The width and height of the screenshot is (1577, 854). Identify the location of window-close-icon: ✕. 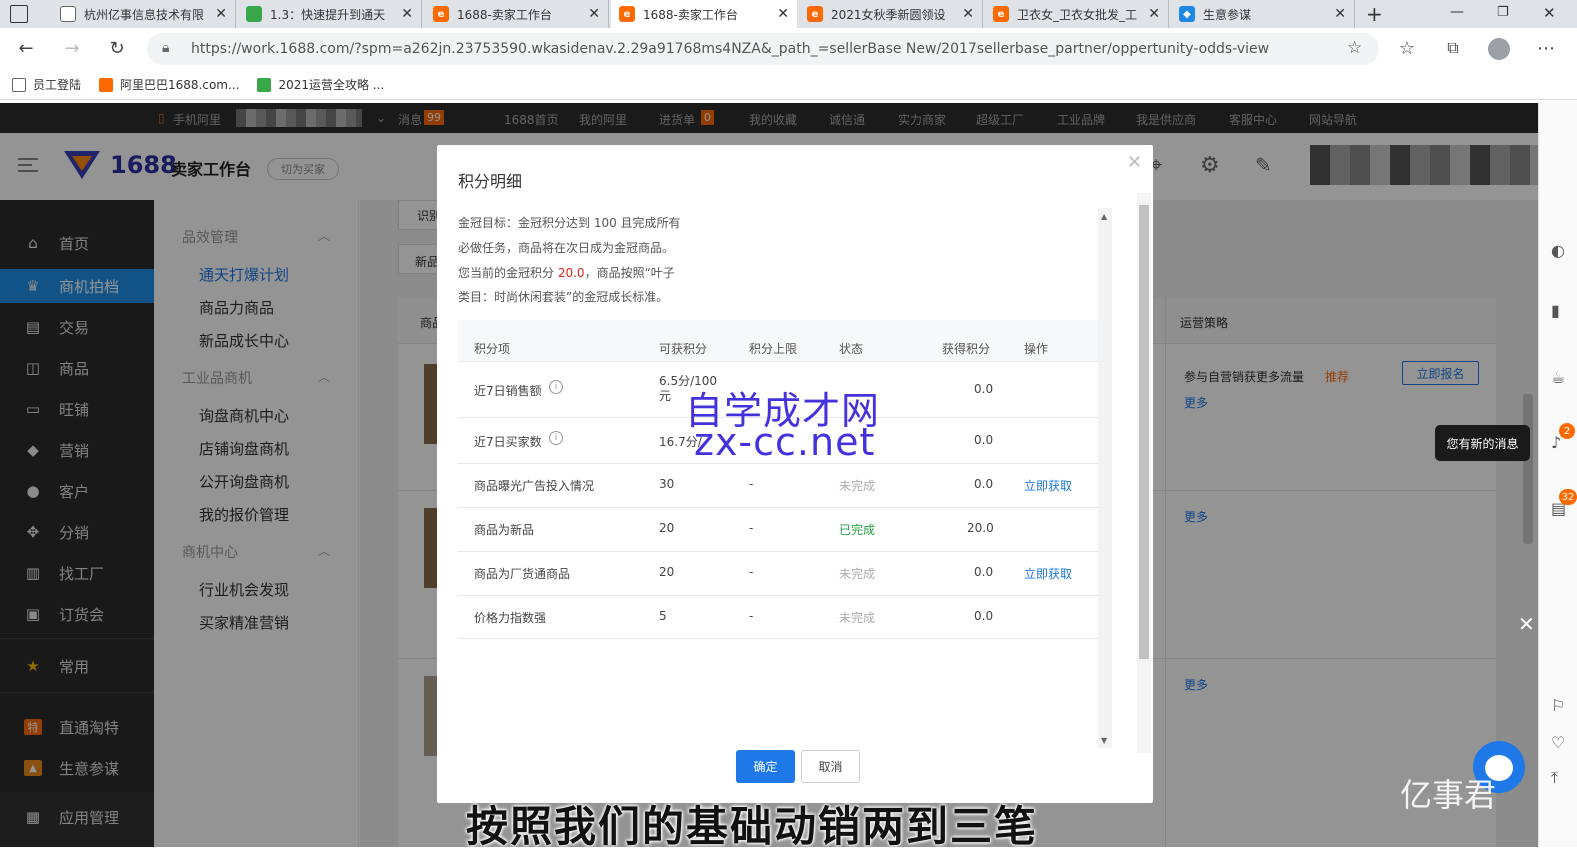
(1549, 13).